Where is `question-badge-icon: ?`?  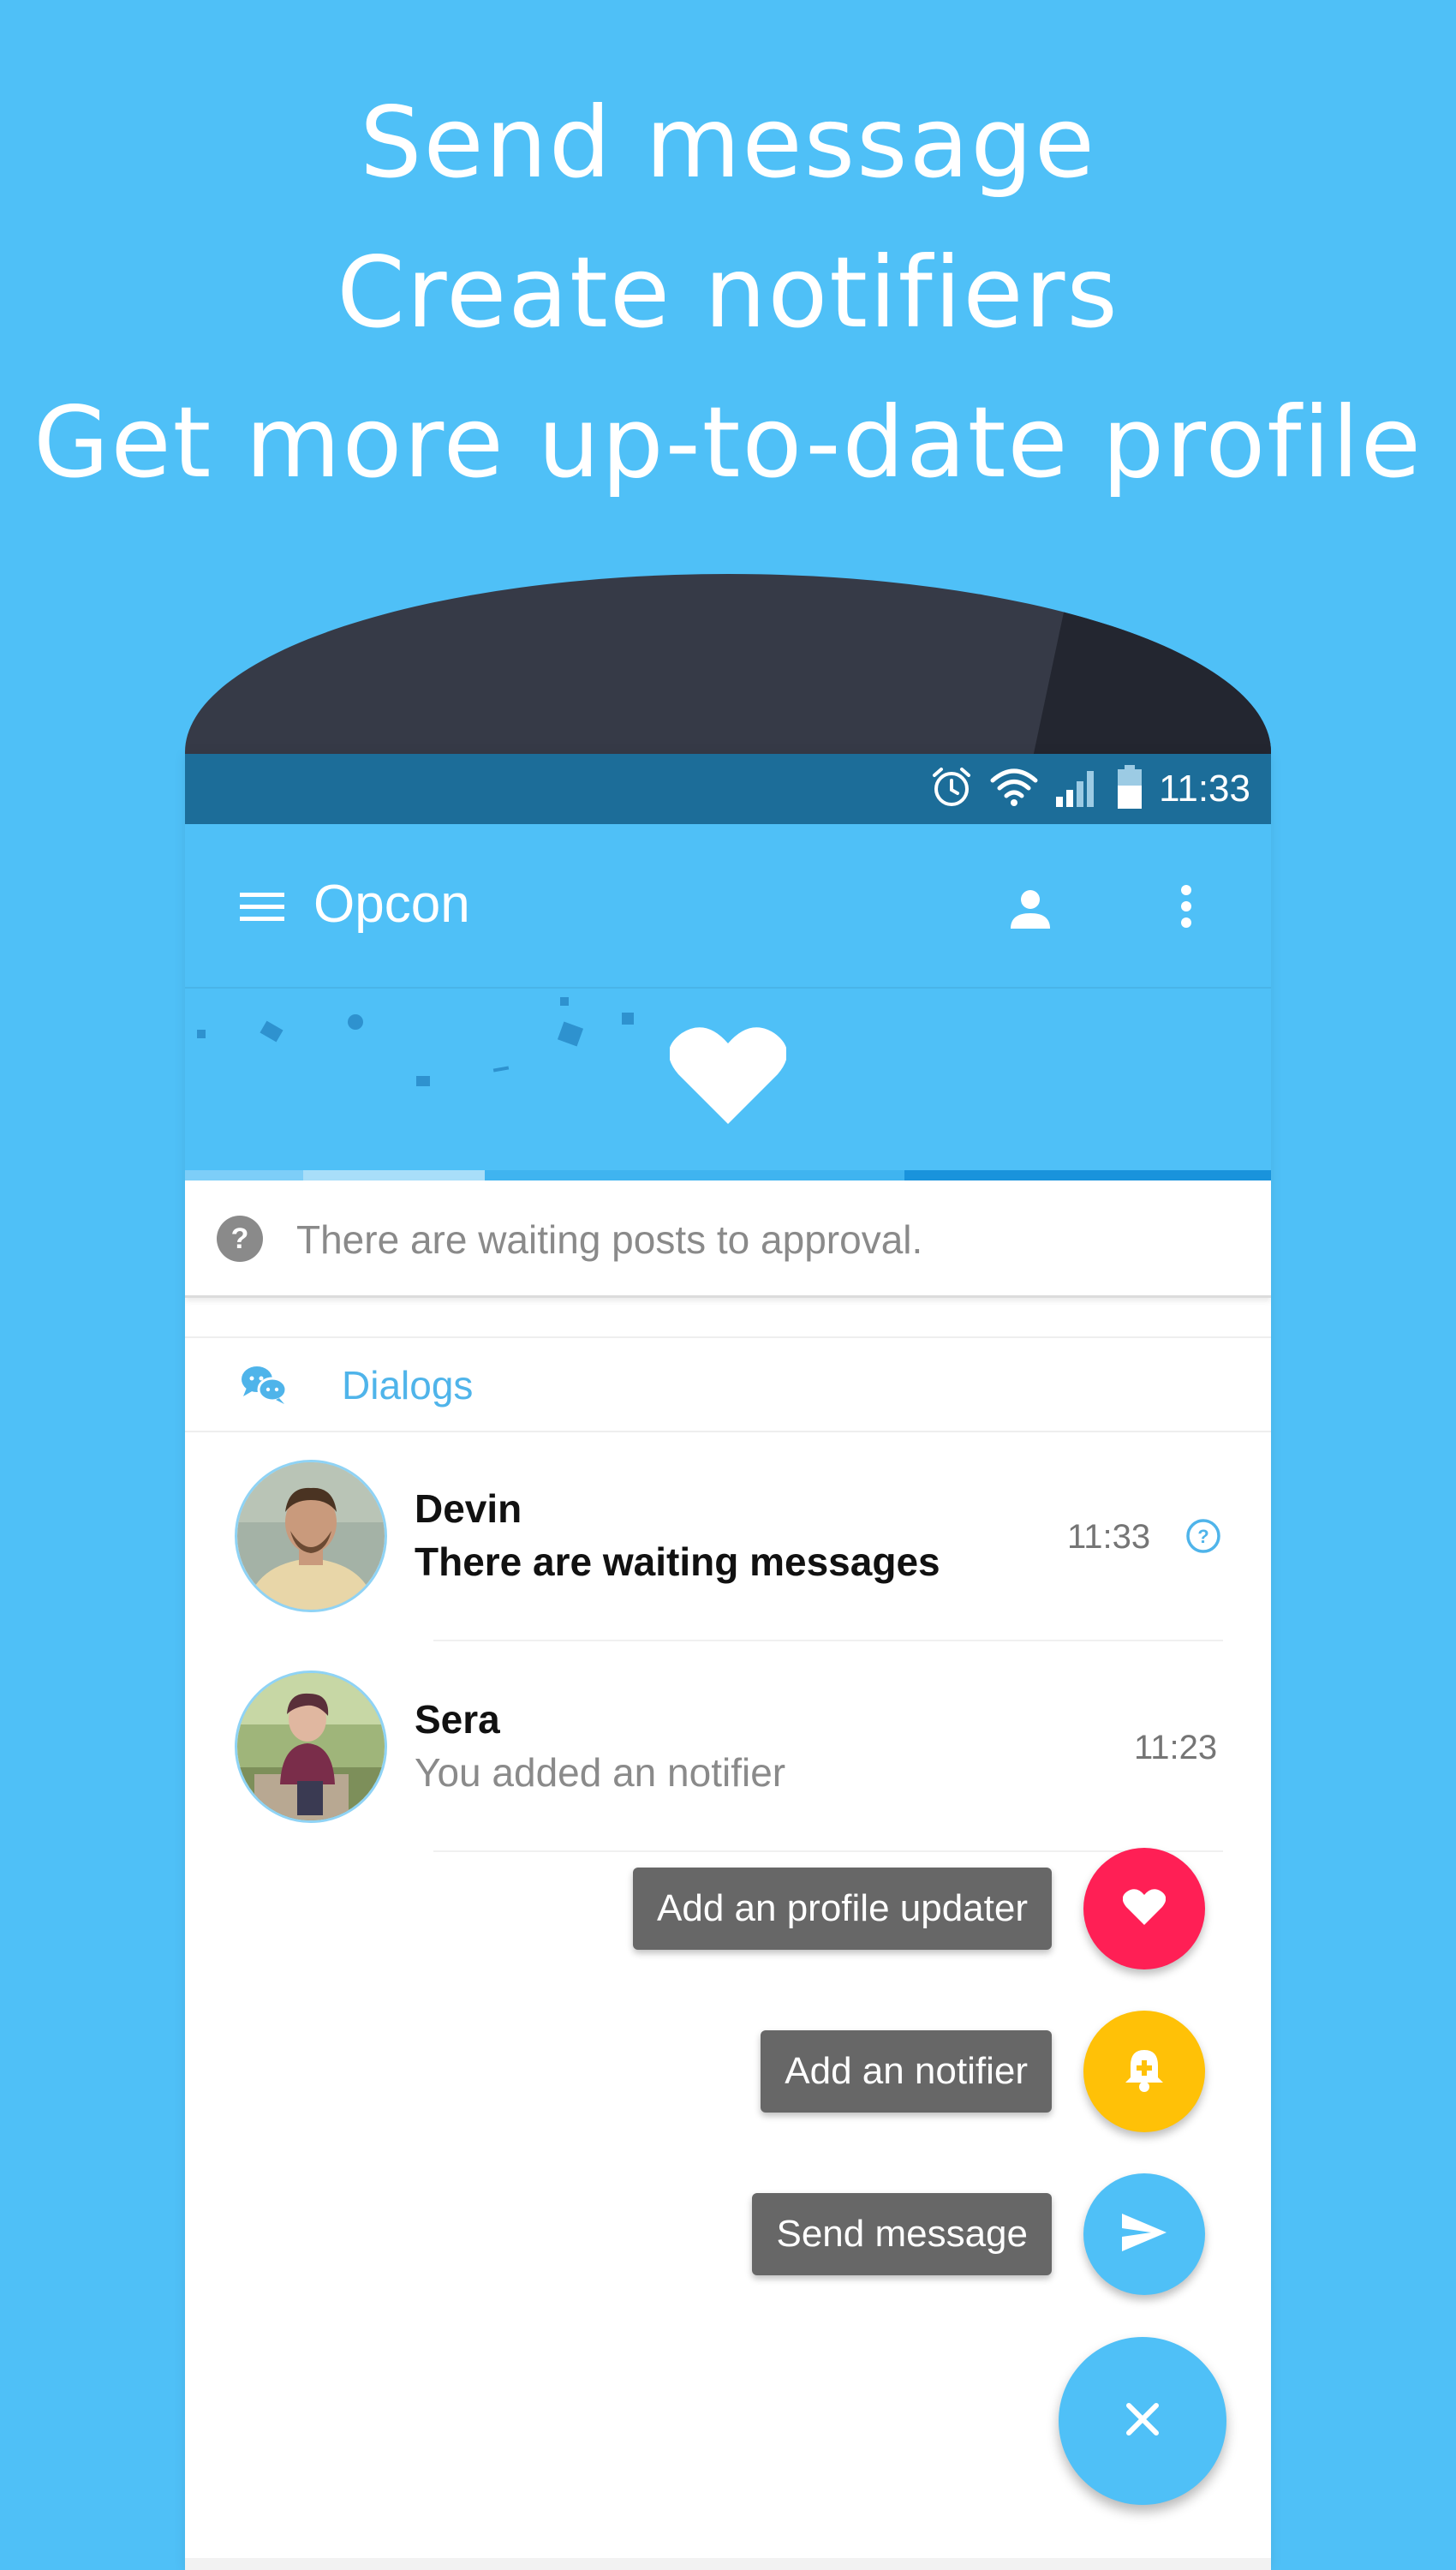
question-badge-icon: ? is located at coordinates (1203, 1537).